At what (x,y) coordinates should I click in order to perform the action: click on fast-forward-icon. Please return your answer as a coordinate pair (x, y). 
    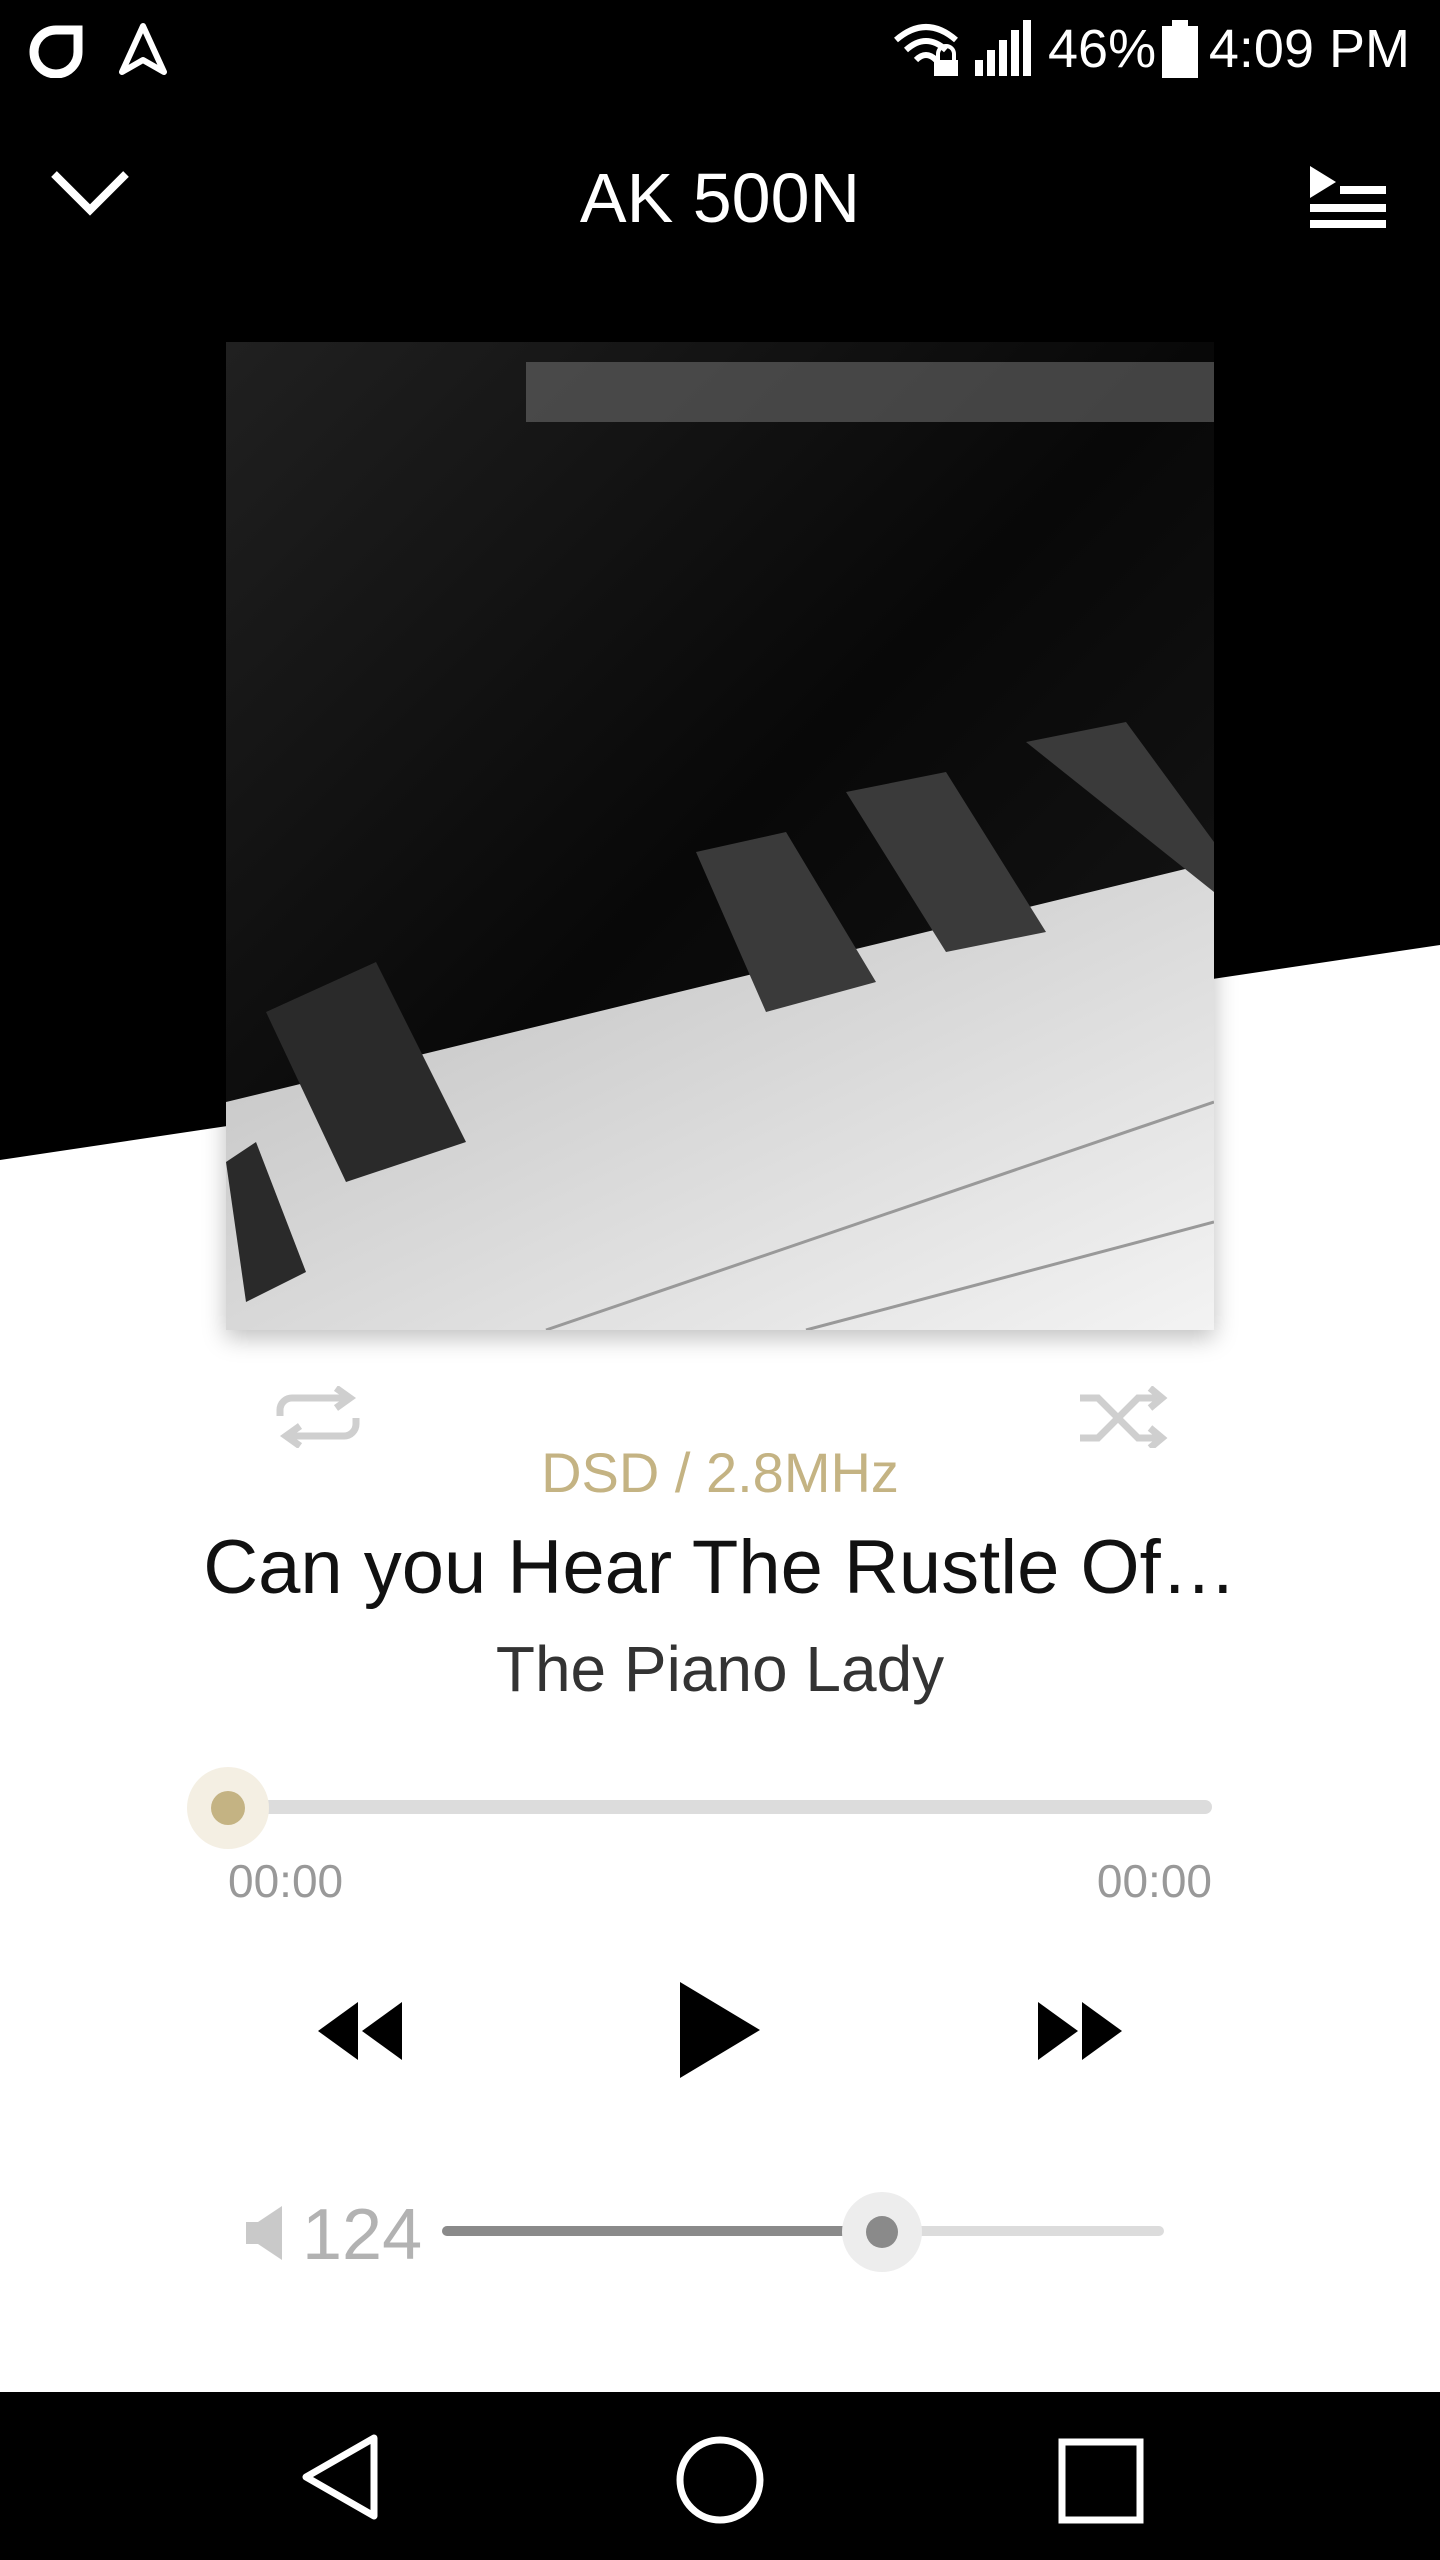
    Looking at the image, I should click on (1080, 2031).